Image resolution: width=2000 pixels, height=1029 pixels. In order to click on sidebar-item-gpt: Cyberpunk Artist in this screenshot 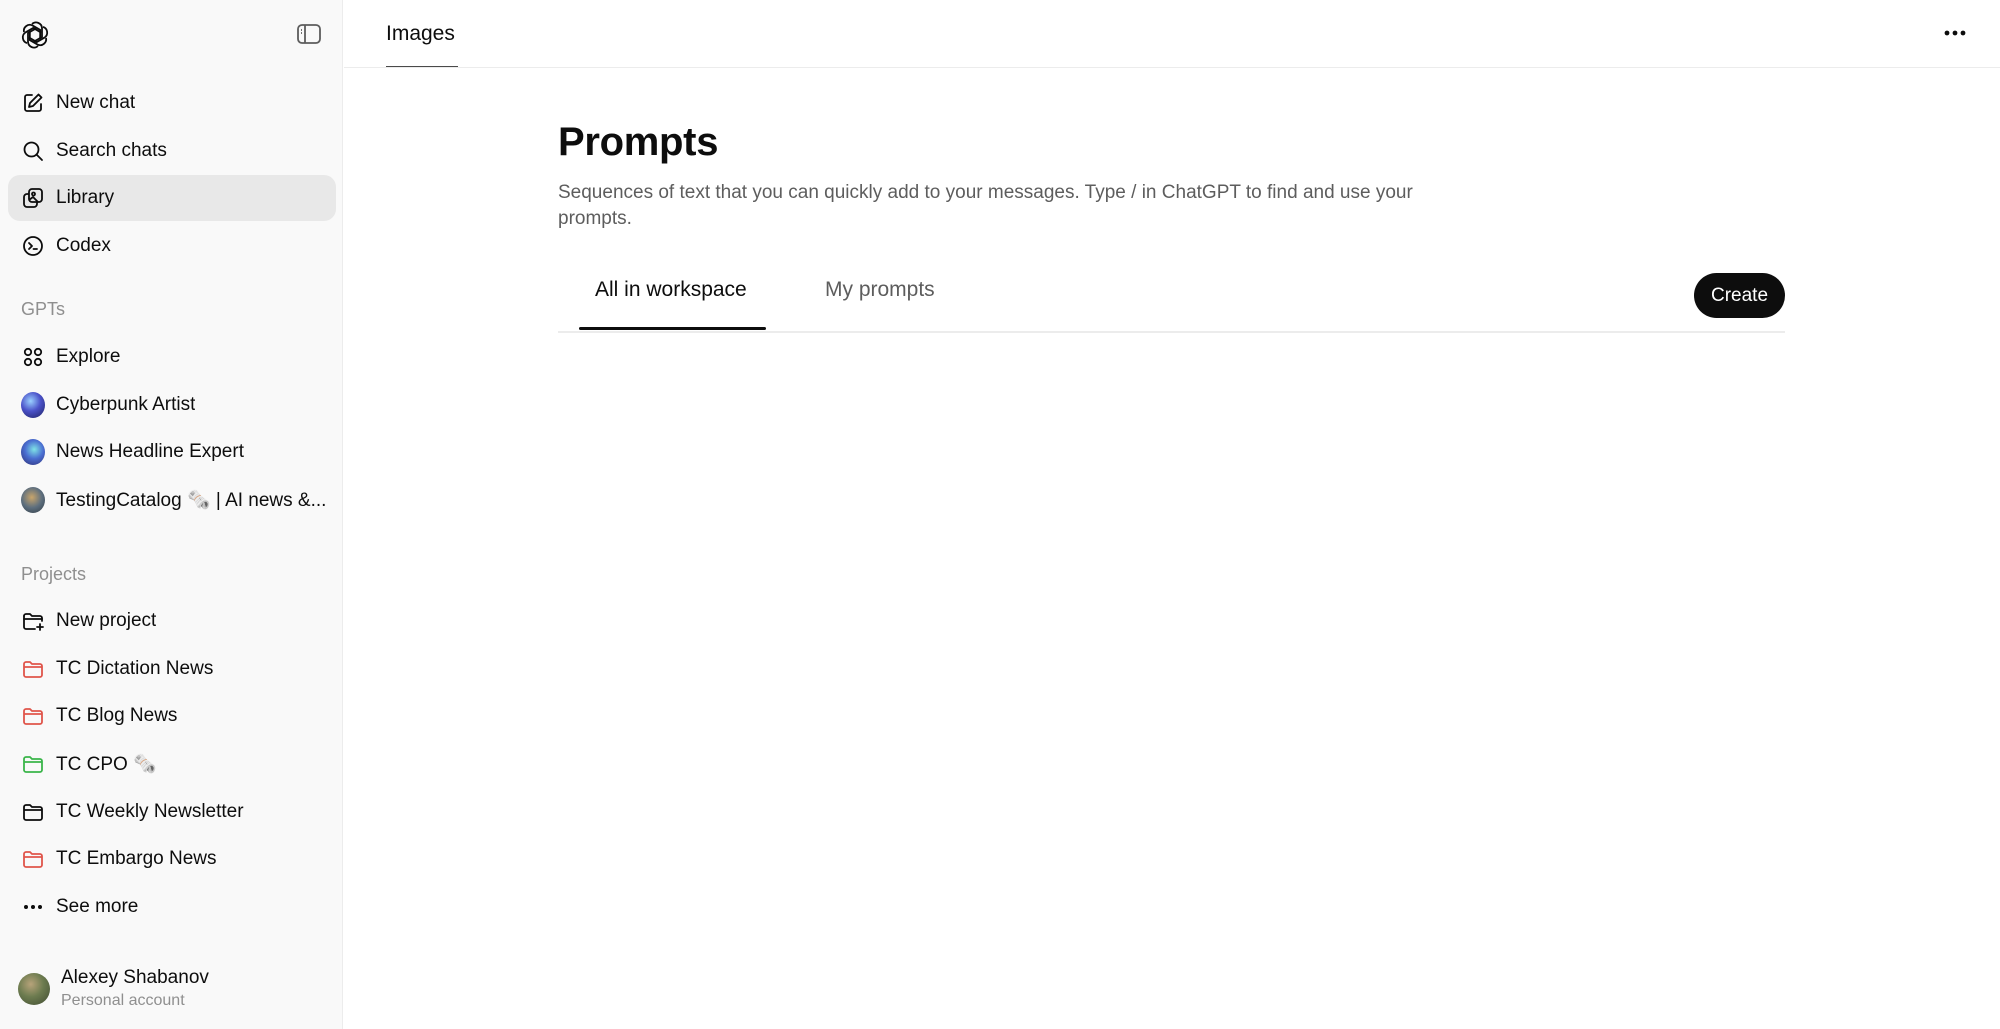, I will do `click(172, 405)`.